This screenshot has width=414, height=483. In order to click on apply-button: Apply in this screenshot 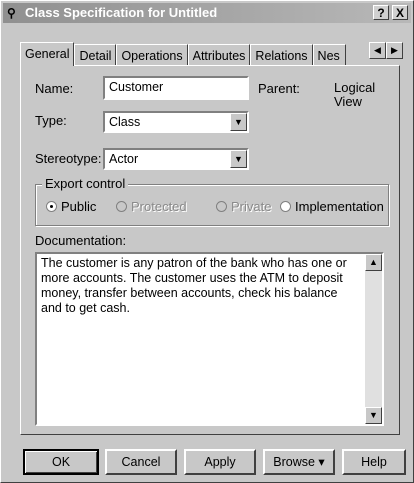, I will do `click(220, 462)`.